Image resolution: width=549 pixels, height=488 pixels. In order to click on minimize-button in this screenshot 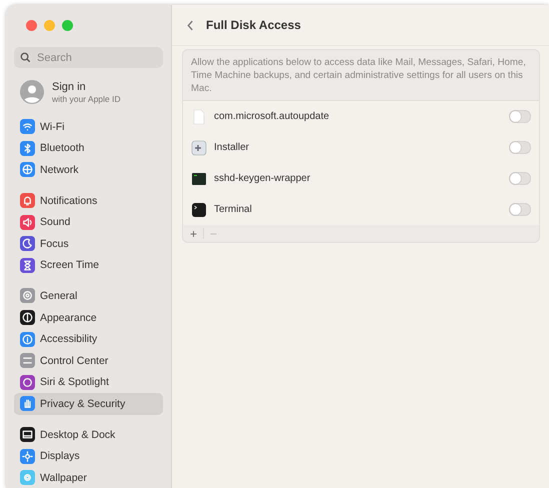, I will do `click(49, 25)`.